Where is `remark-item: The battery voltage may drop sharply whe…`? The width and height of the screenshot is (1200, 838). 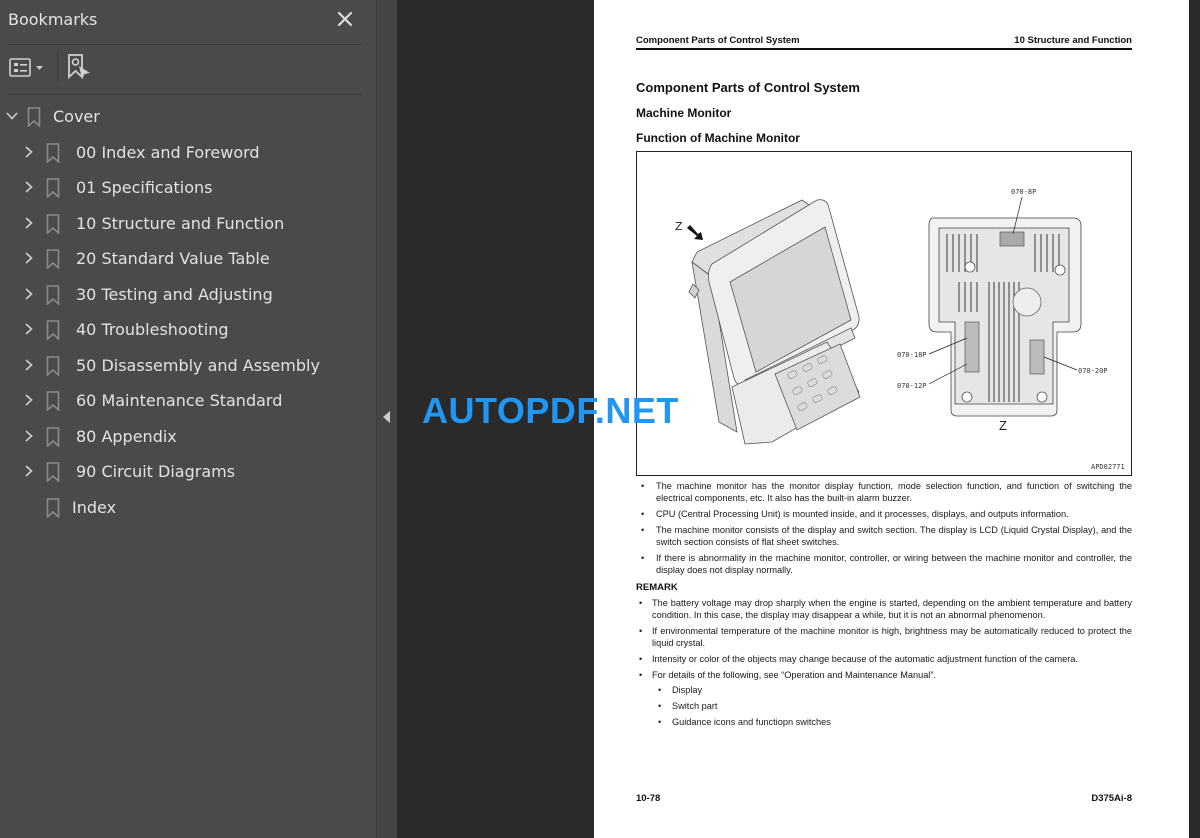
remark-item: The battery voltage may drop sharply whe… is located at coordinates (884, 609).